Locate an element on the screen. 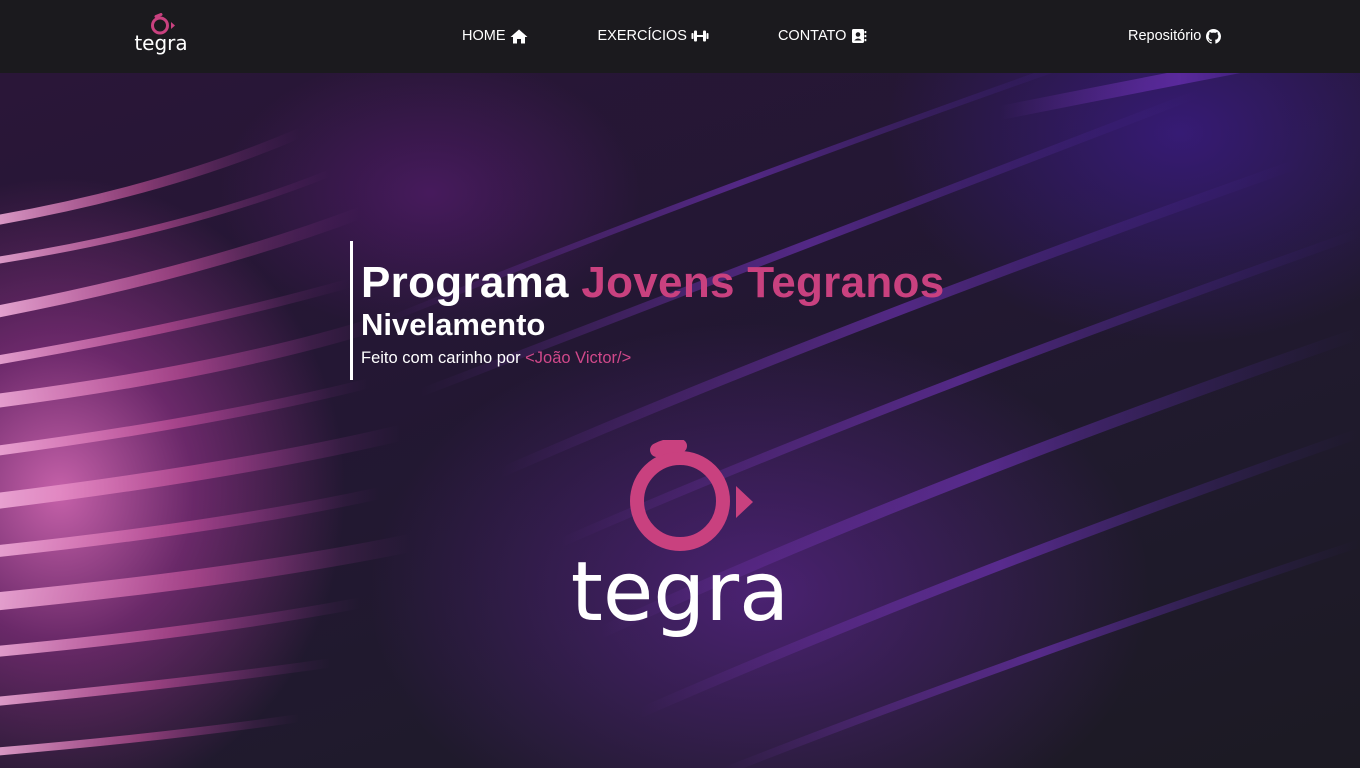 This screenshot has height=768, width=1360. nav-link-home-label: HOME is located at coordinates (484, 36).